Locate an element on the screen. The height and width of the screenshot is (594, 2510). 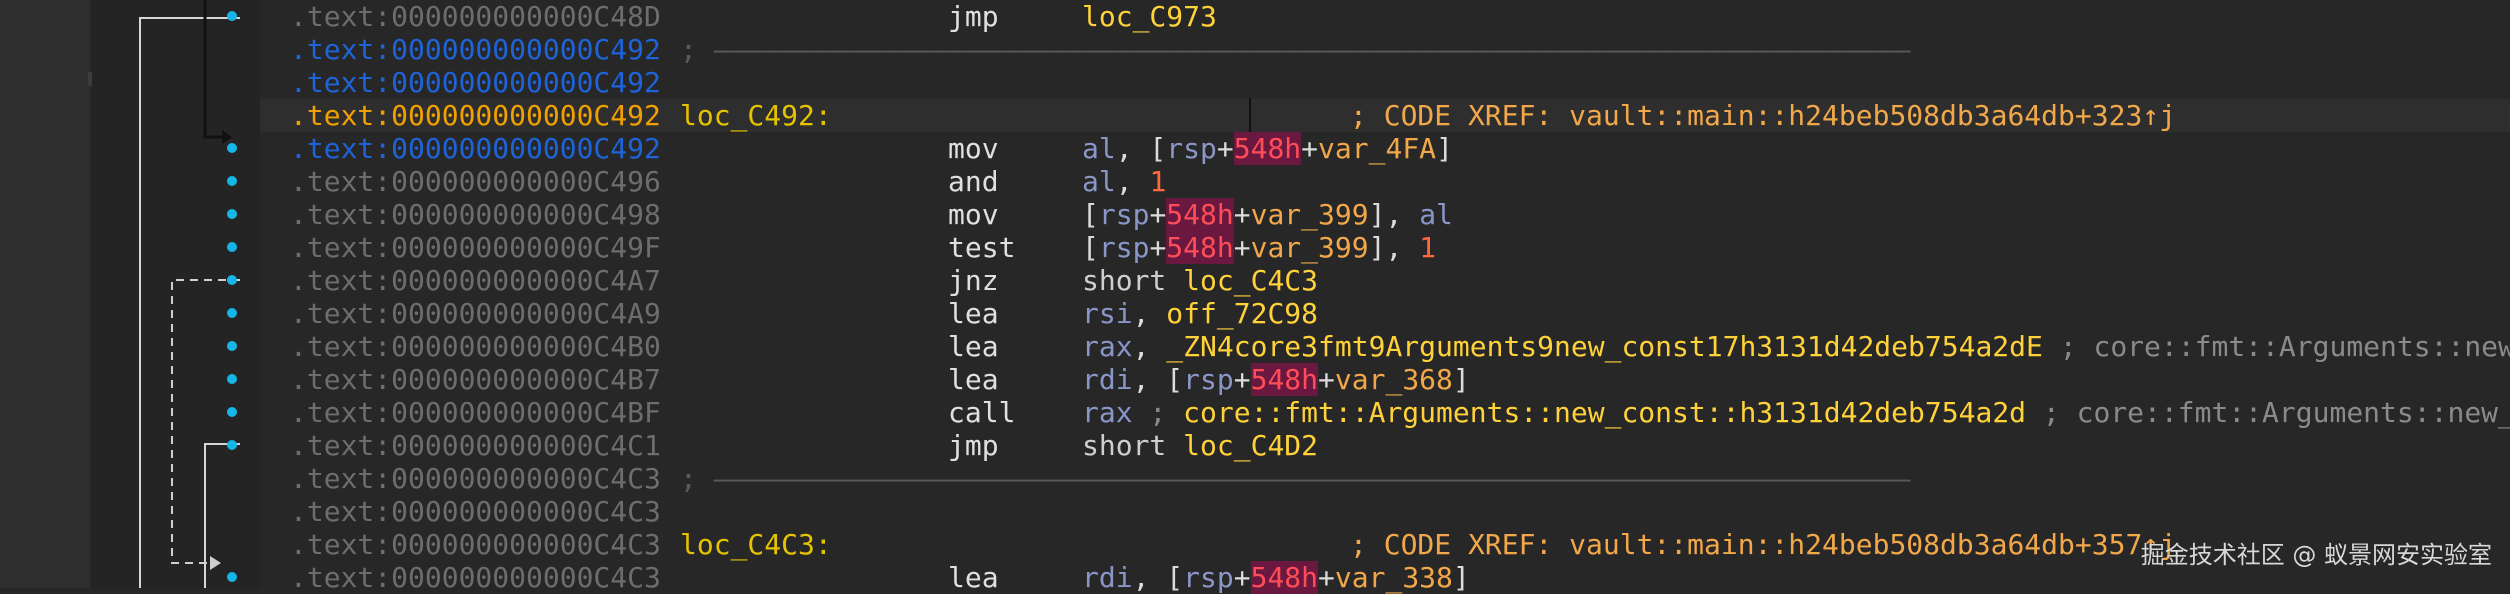
operand-var: var_4FA is located at coordinates (1377, 148).